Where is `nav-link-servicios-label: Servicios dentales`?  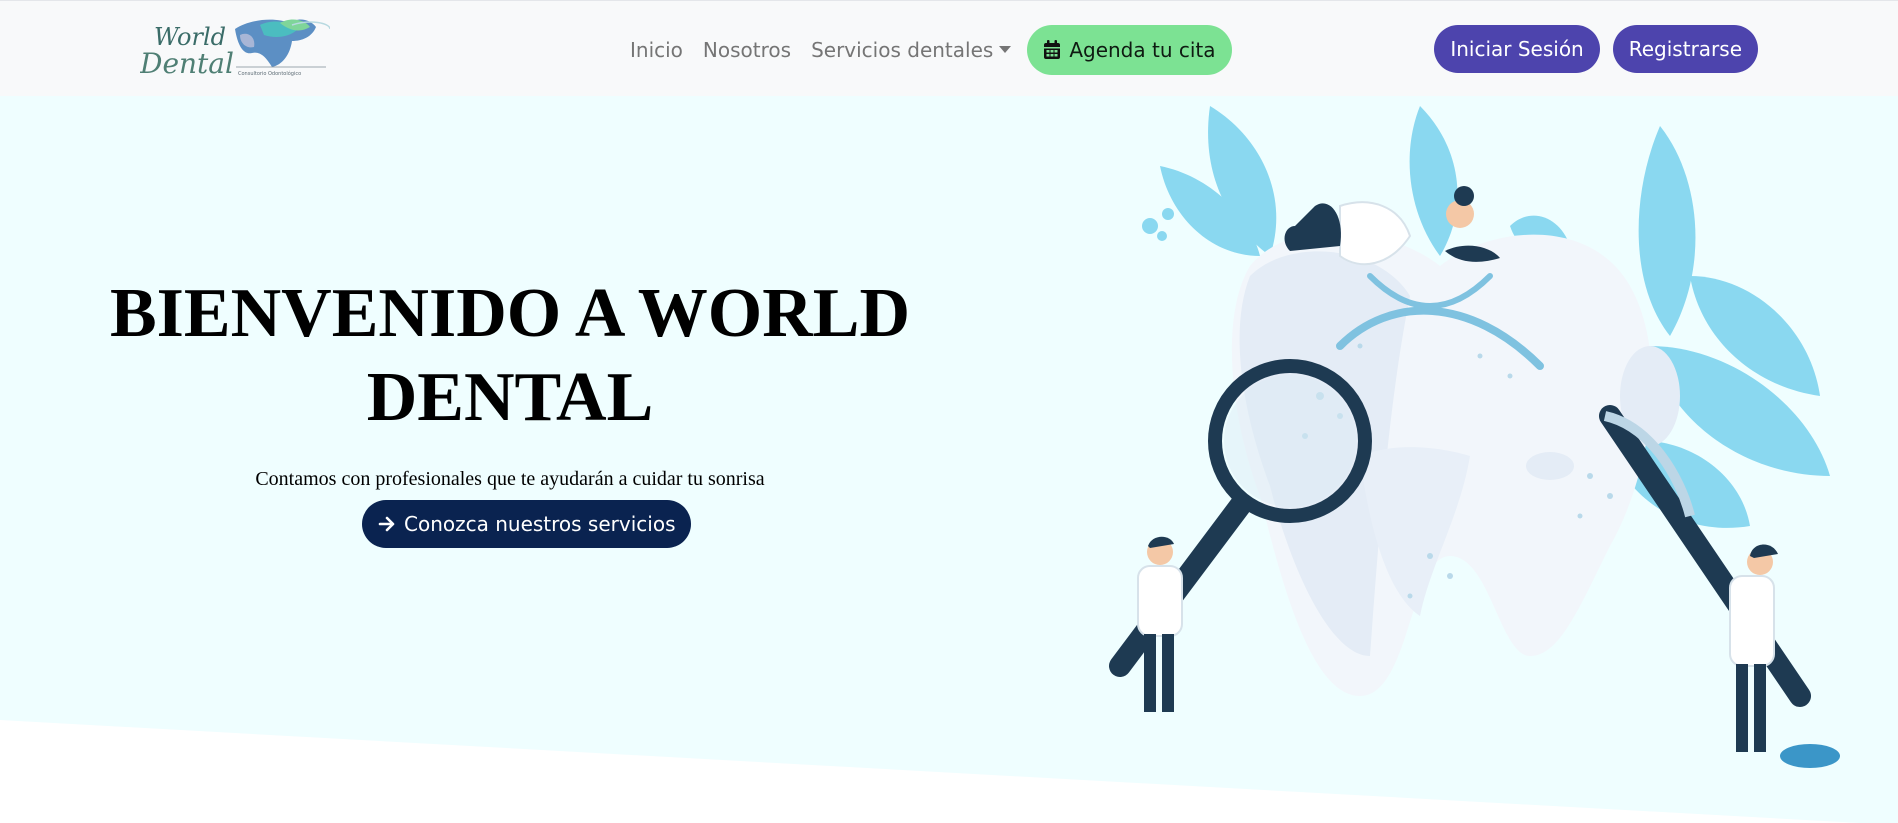 nav-link-servicios-label: Servicios dentales is located at coordinates (902, 50).